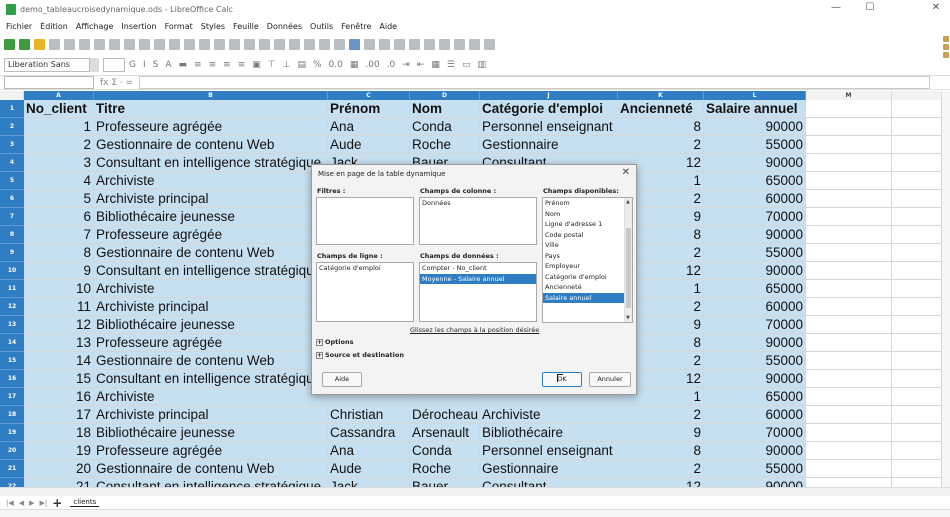 The image size is (950, 517). What do you see at coordinates (12, 482) in the screenshot?
I see `row-header: 22` at bounding box center [12, 482].